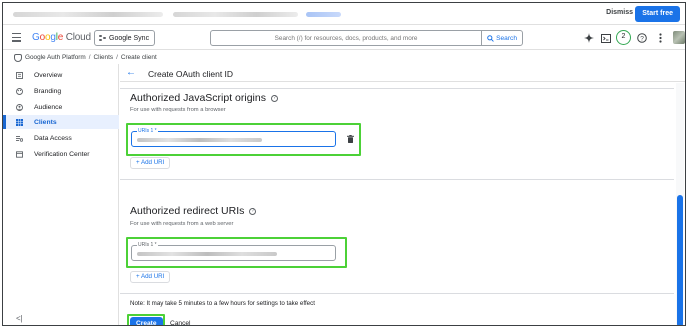 This screenshot has height=328, width=688. Describe the element at coordinates (660, 38) in the screenshot. I see `more-options-icon` at that location.